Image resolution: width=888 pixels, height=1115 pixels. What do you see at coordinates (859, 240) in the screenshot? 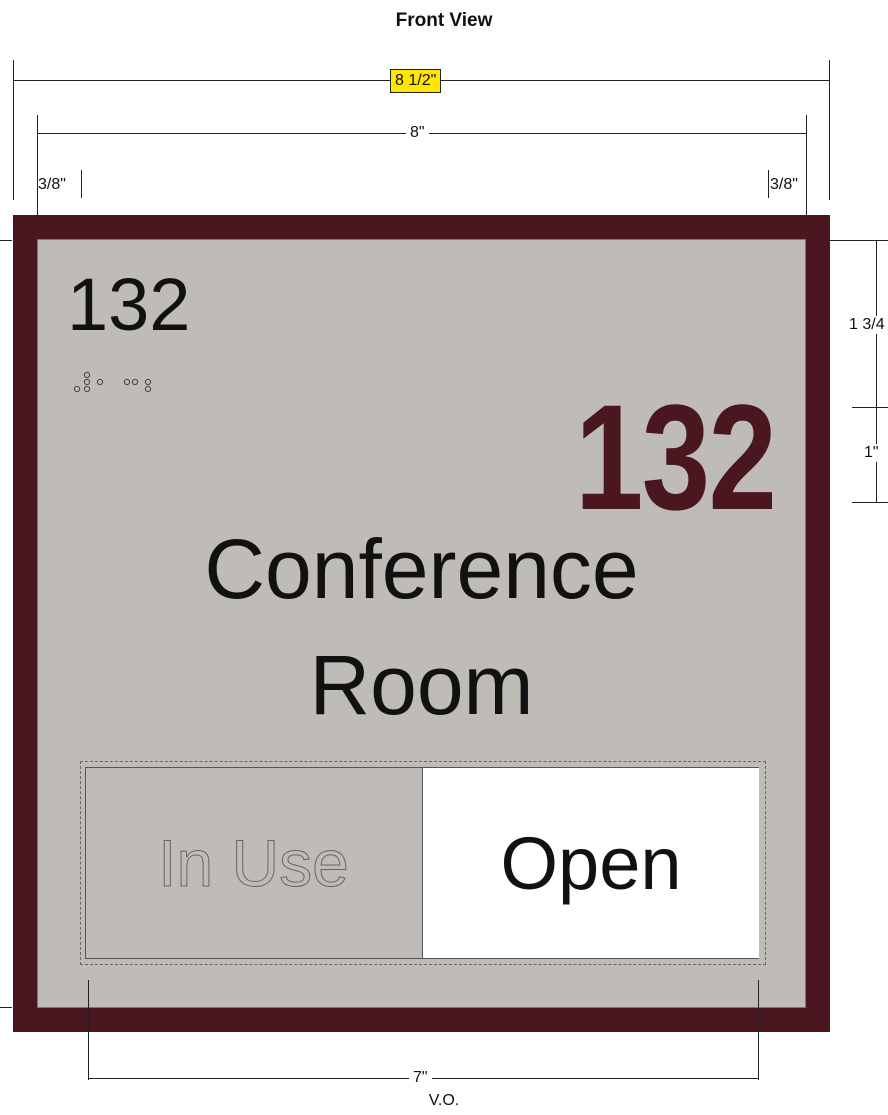
I see `right-ext-top` at bounding box center [859, 240].